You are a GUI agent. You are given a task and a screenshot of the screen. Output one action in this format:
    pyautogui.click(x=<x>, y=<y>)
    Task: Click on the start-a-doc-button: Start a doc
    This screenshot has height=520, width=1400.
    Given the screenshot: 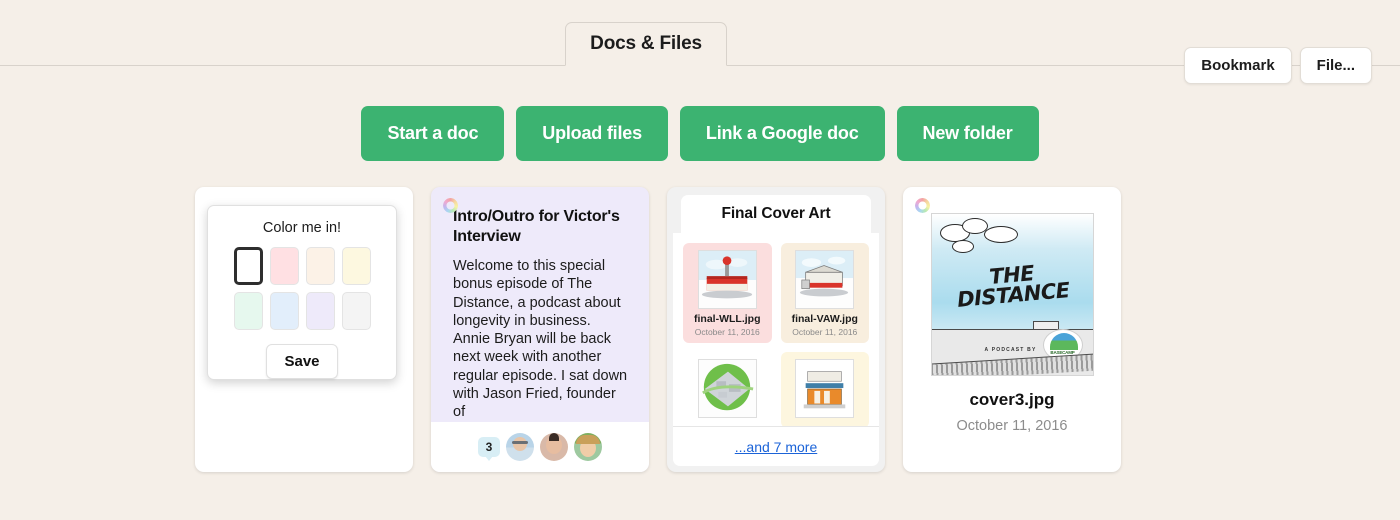 What is the action you would take?
    pyautogui.click(x=433, y=133)
    